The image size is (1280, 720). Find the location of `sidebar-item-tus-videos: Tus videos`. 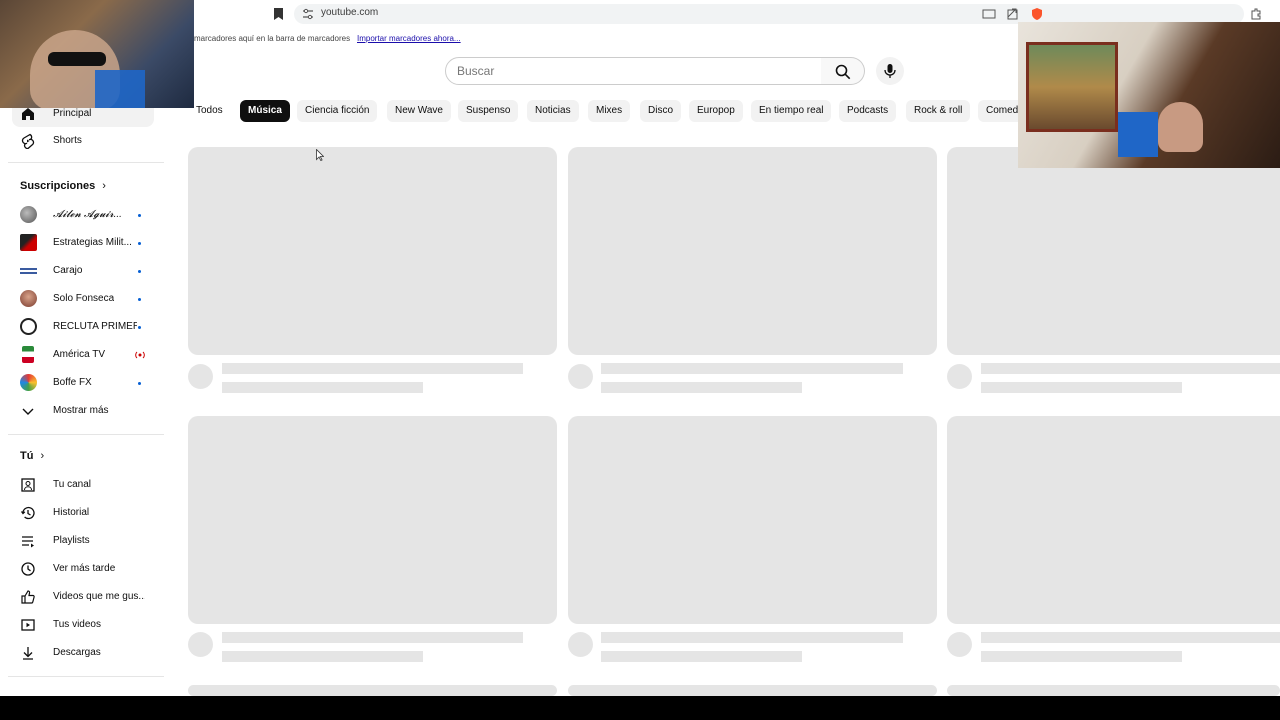

sidebar-item-tus-videos: Tus videos is located at coordinates (83, 625).